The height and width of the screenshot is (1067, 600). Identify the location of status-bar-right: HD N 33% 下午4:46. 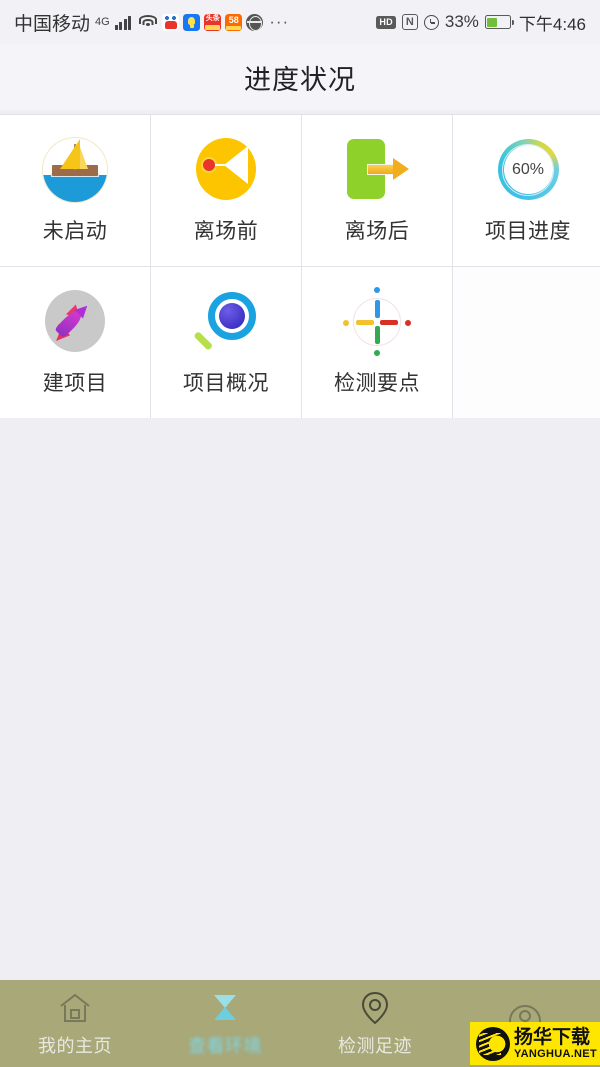
(481, 22).